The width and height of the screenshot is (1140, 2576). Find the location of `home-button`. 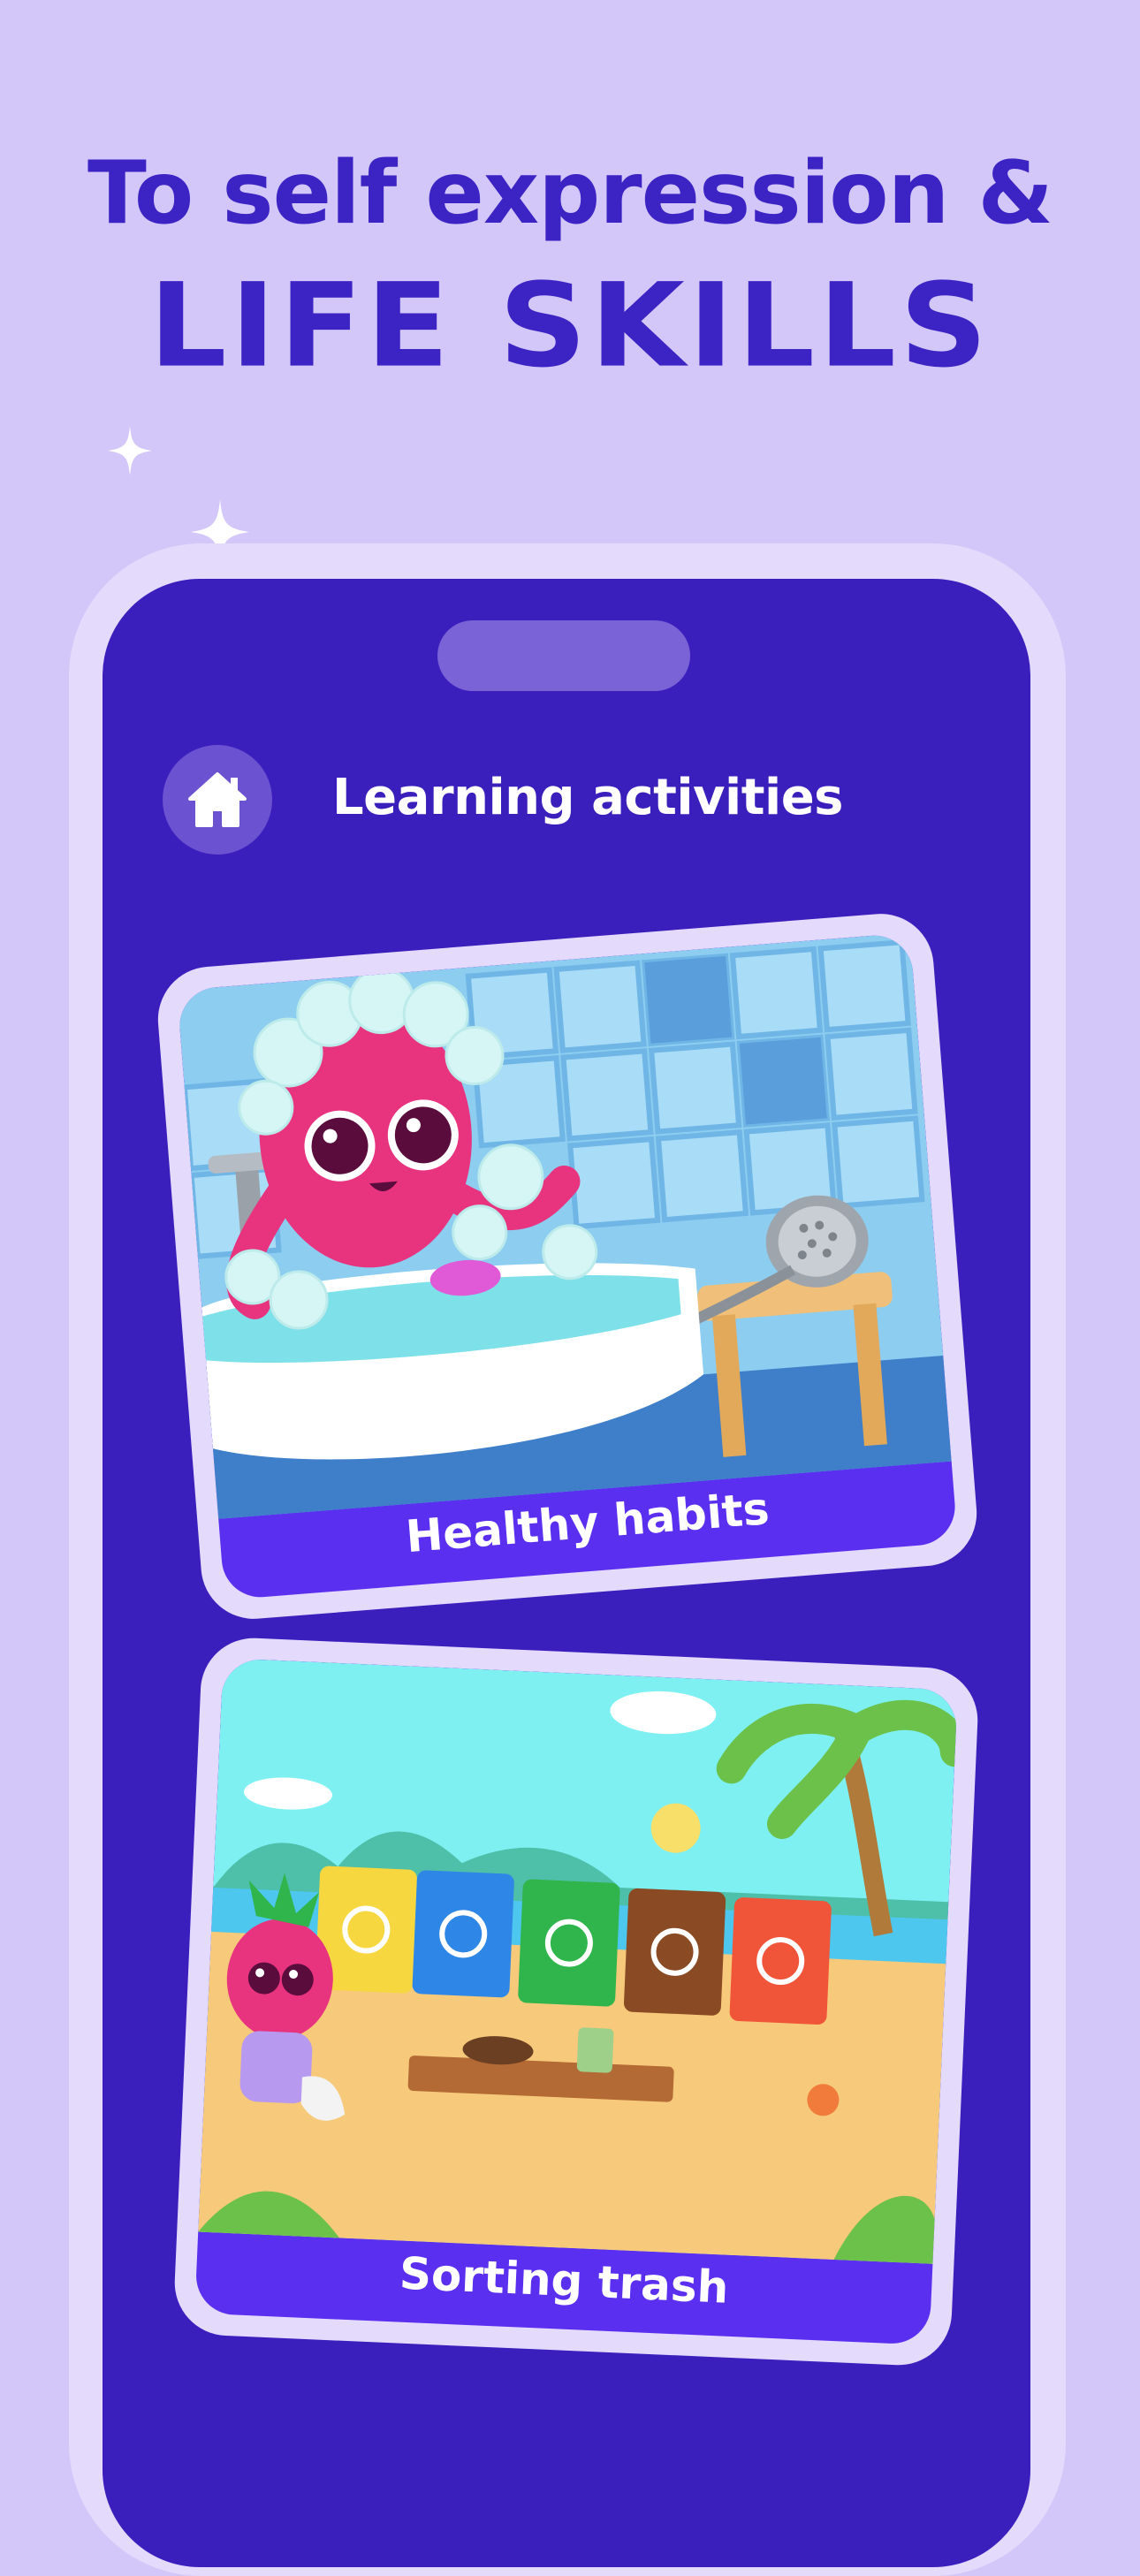

home-button is located at coordinates (217, 800).